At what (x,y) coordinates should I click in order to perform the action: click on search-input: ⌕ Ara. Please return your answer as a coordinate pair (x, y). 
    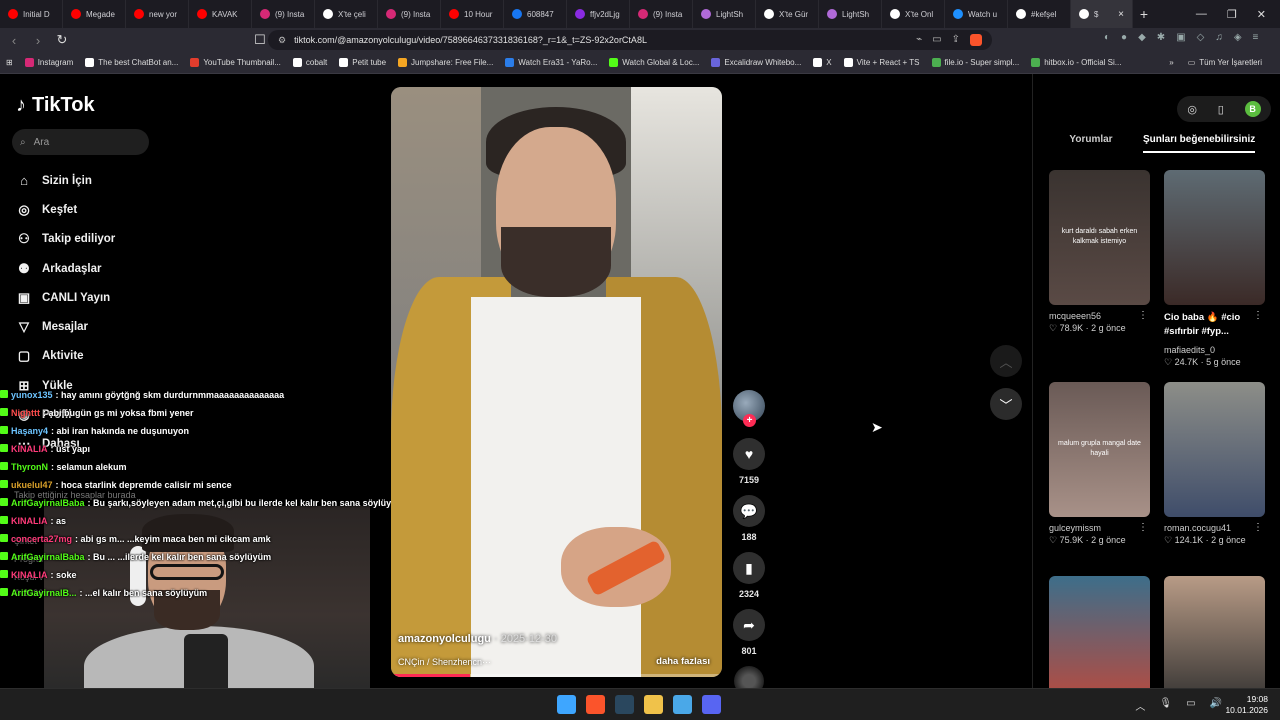
    Looking at the image, I should click on (80, 142).